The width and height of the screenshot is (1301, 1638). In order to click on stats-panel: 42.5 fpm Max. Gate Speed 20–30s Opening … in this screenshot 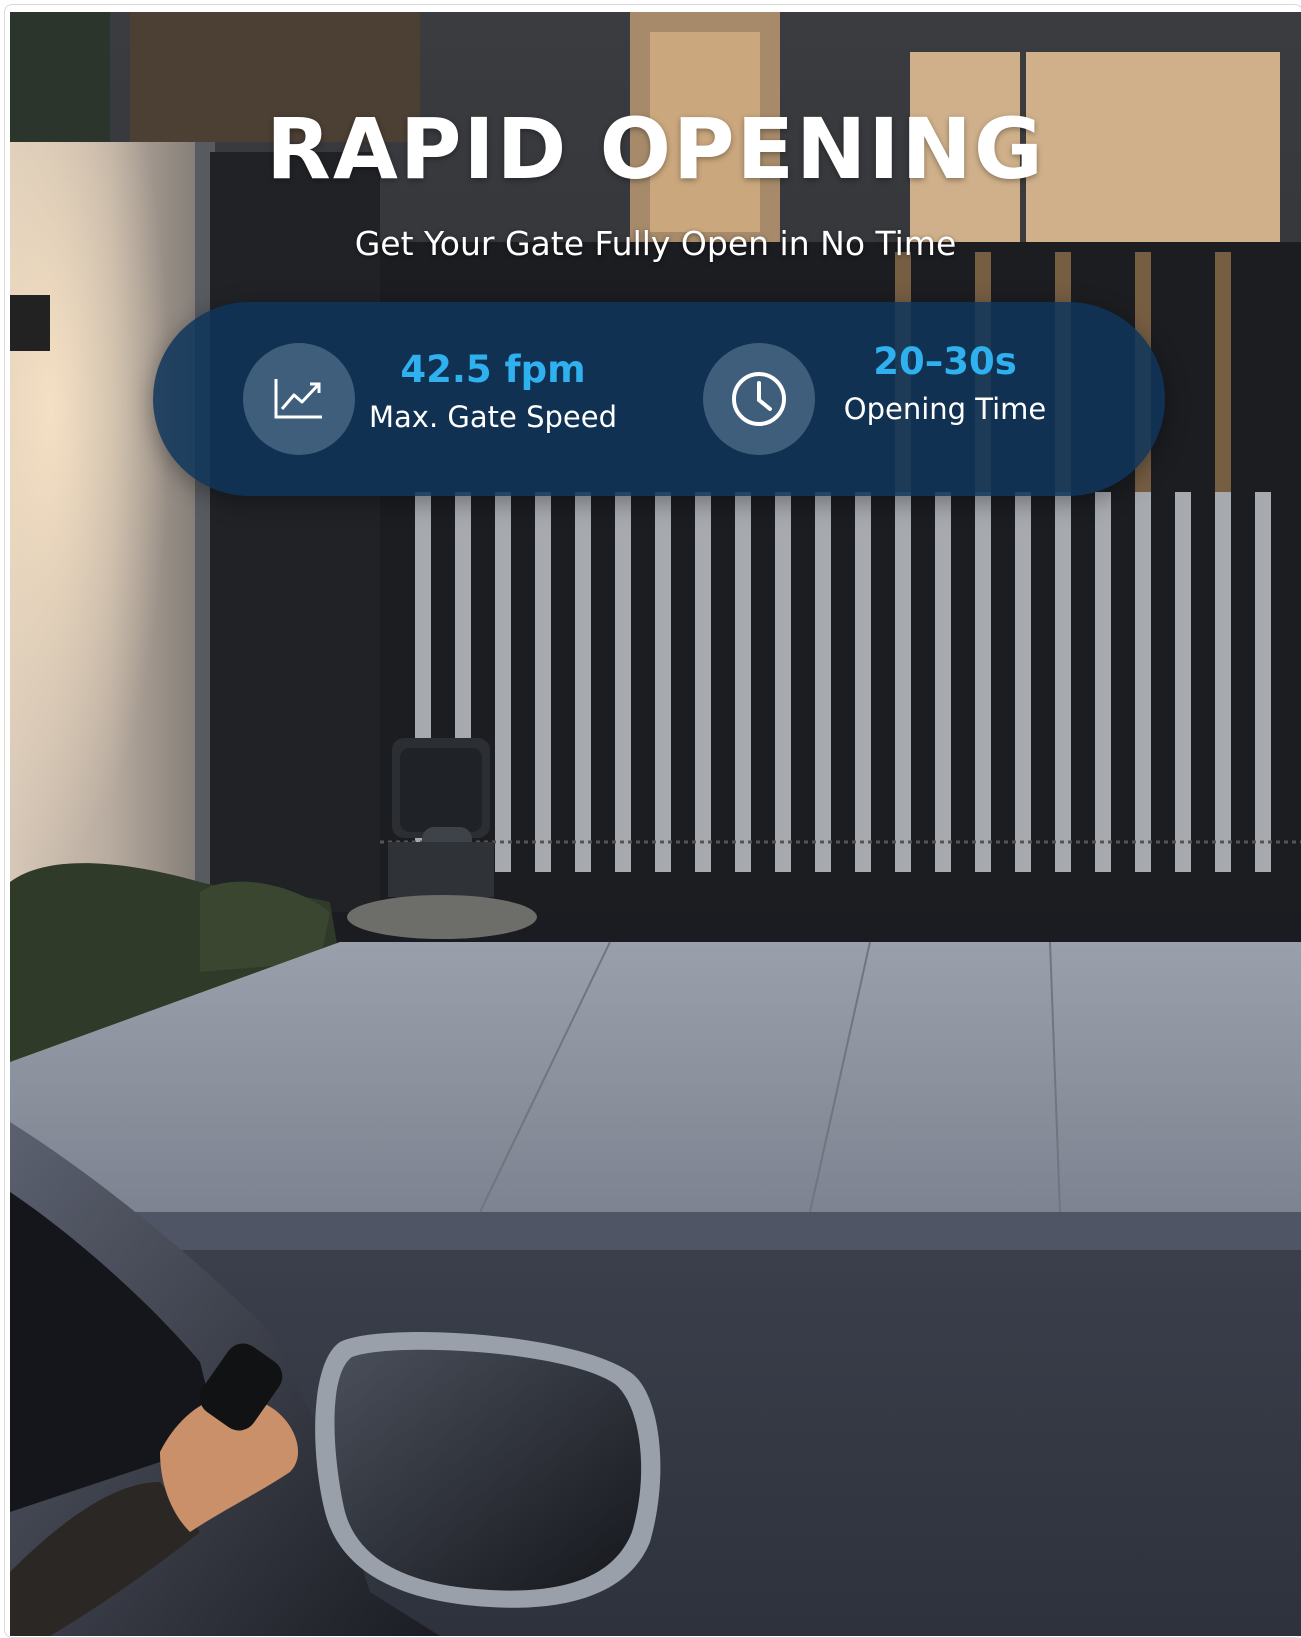, I will do `click(659, 399)`.